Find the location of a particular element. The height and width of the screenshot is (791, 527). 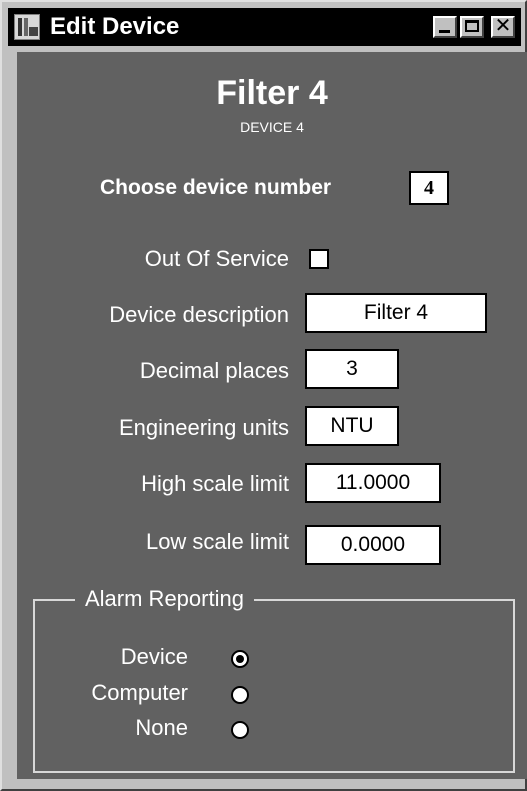

radio-selected-dot is located at coordinates (240, 659).